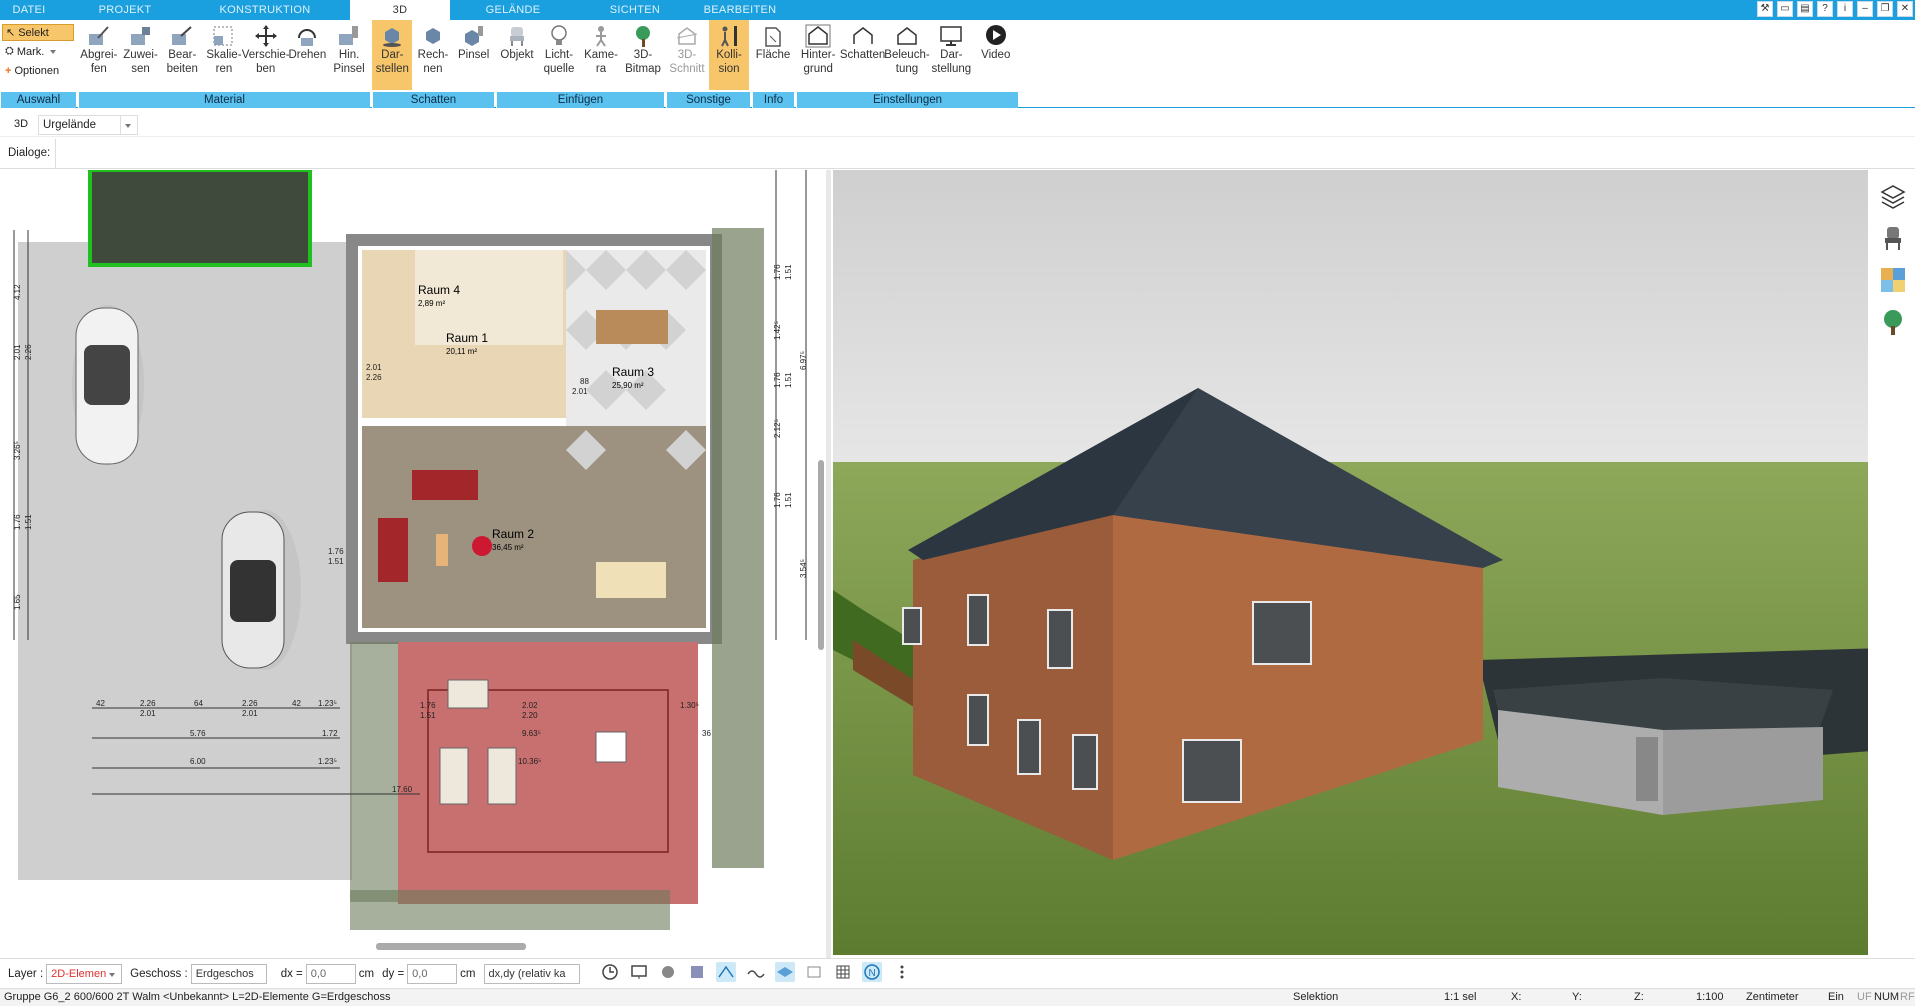 The height and width of the screenshot is (1006, 1915). What do you see at coordinates (951, 55) in the screenshot?
I see `darstellung-button: Dar- stellung` at bounding box center [951, 55].